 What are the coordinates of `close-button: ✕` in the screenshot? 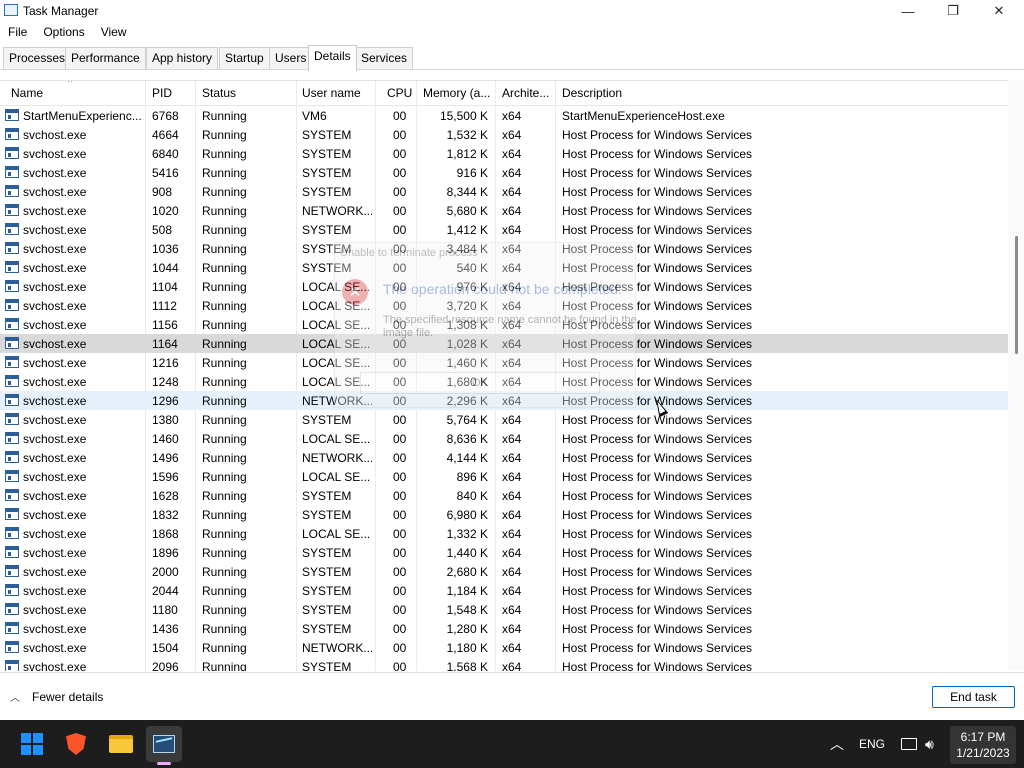 It's located at (999, 11).